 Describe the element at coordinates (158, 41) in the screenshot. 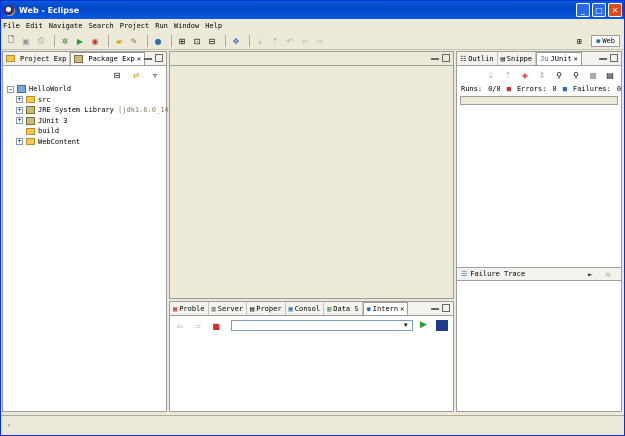

I see `globe-icon: ●` at that location.